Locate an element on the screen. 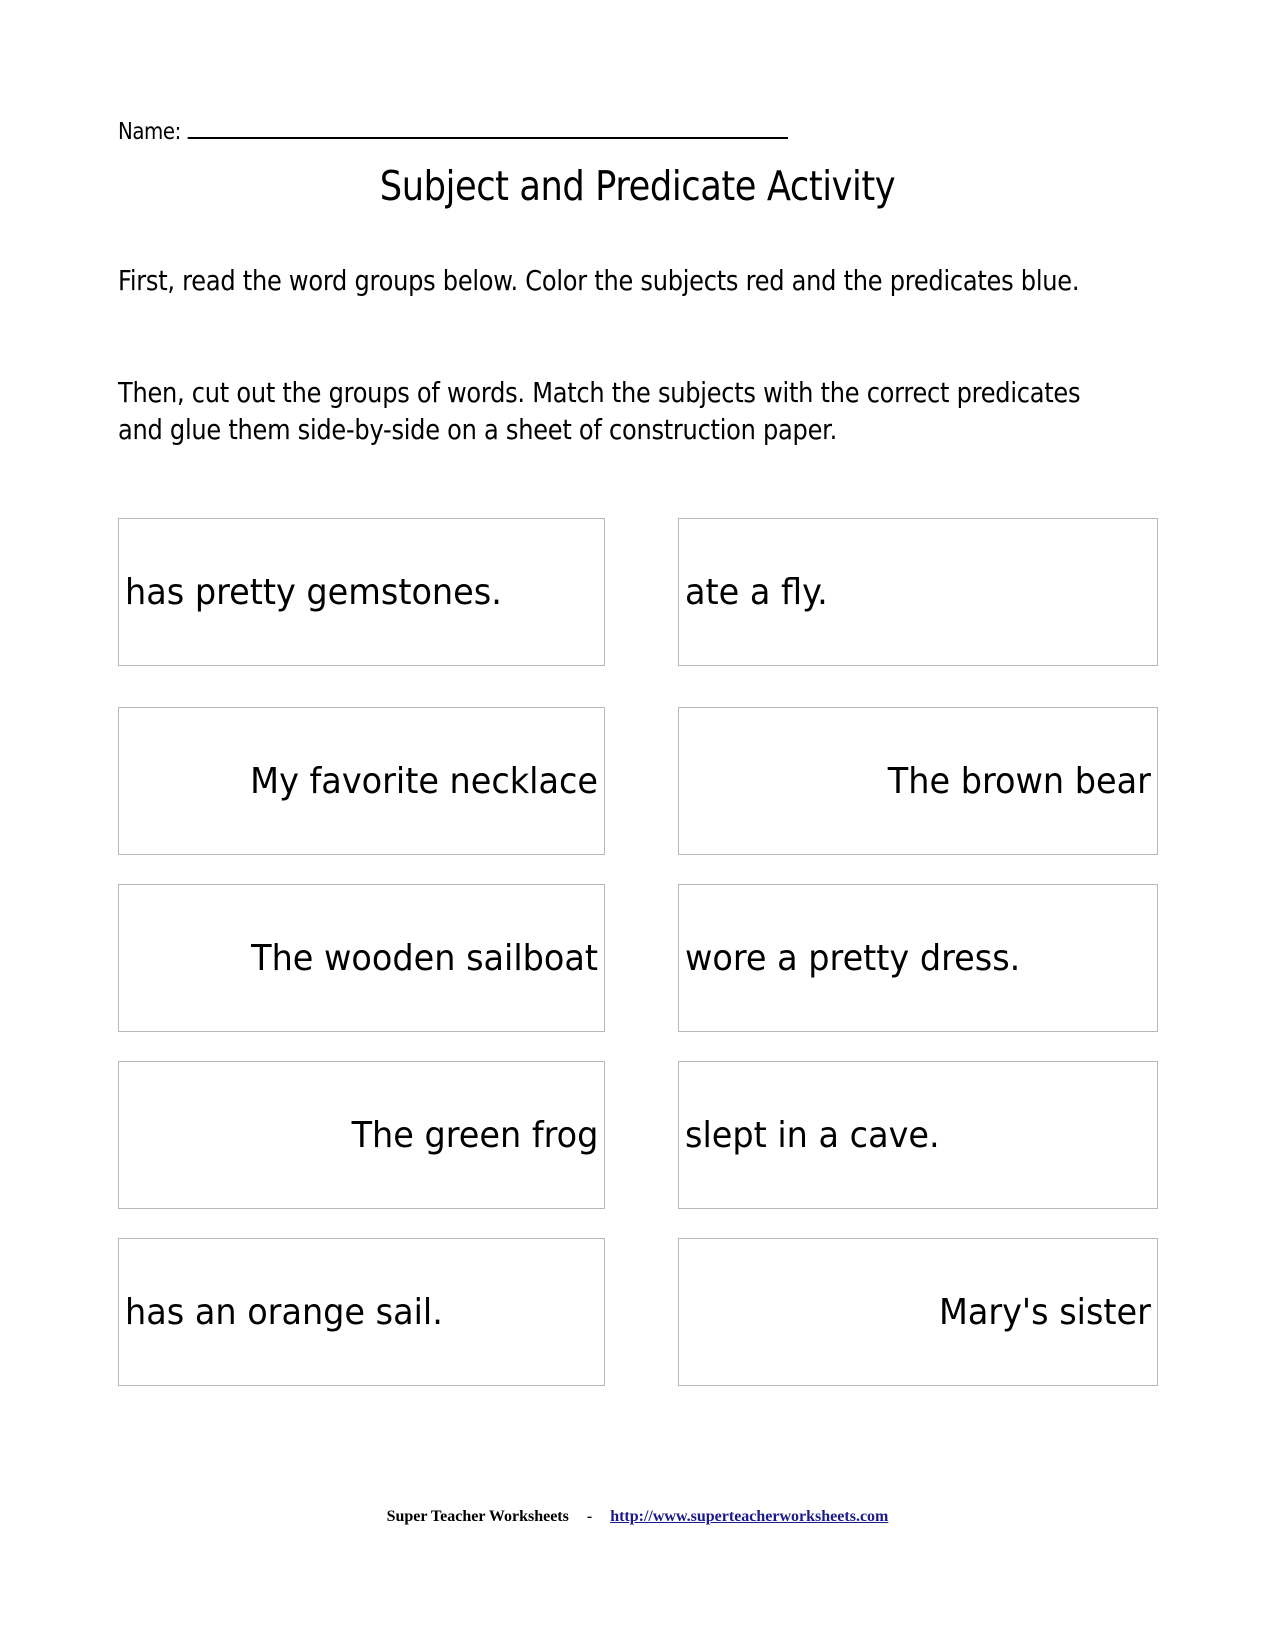 The height and width of the screenshot is (1650, 1275). word-card-predicate: wore a pretty dress. is located at coordinates (918, 958).